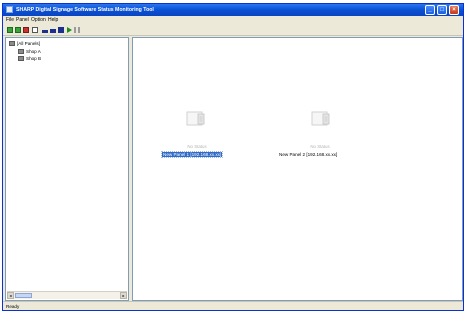  I want to click on scroll-left-arrow-icon: ◂, so click(10, 295).